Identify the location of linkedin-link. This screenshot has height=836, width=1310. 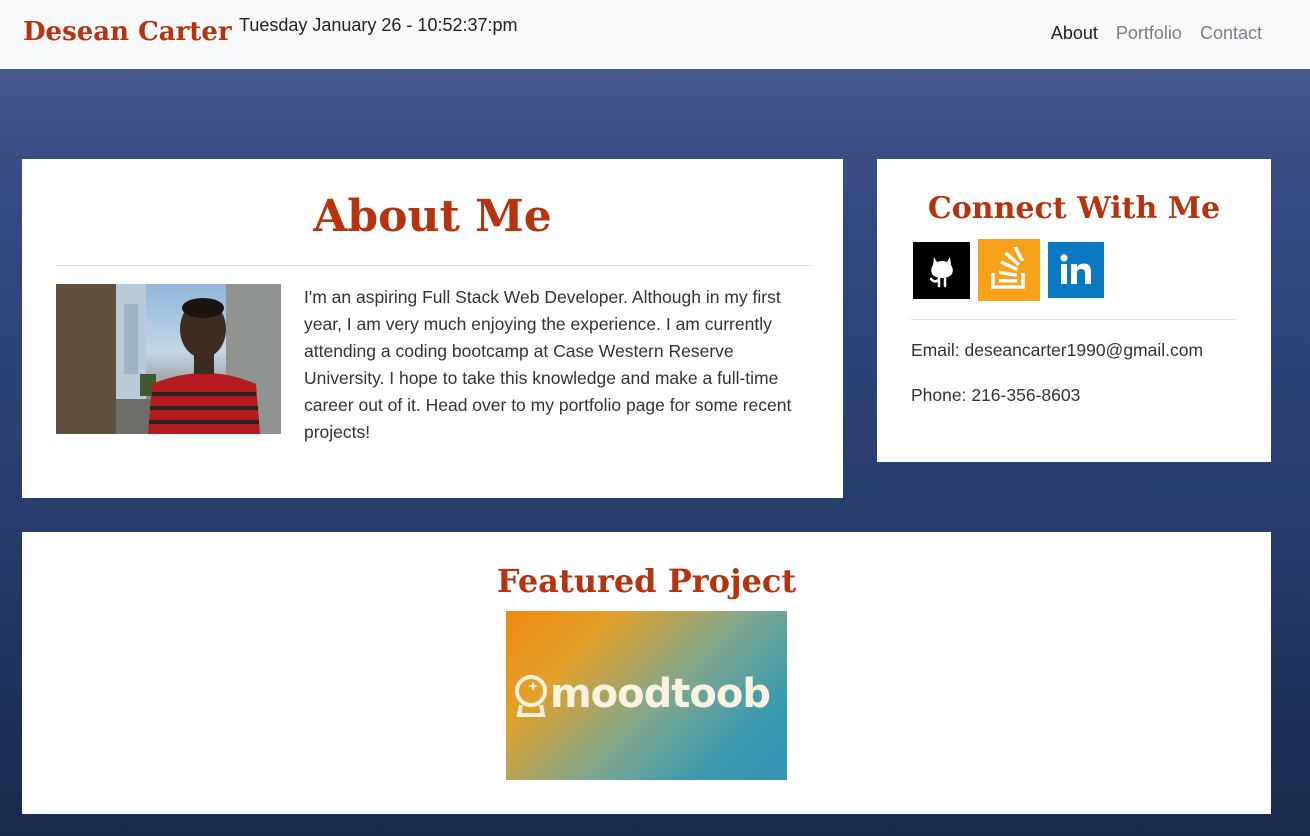
(1076, 270).